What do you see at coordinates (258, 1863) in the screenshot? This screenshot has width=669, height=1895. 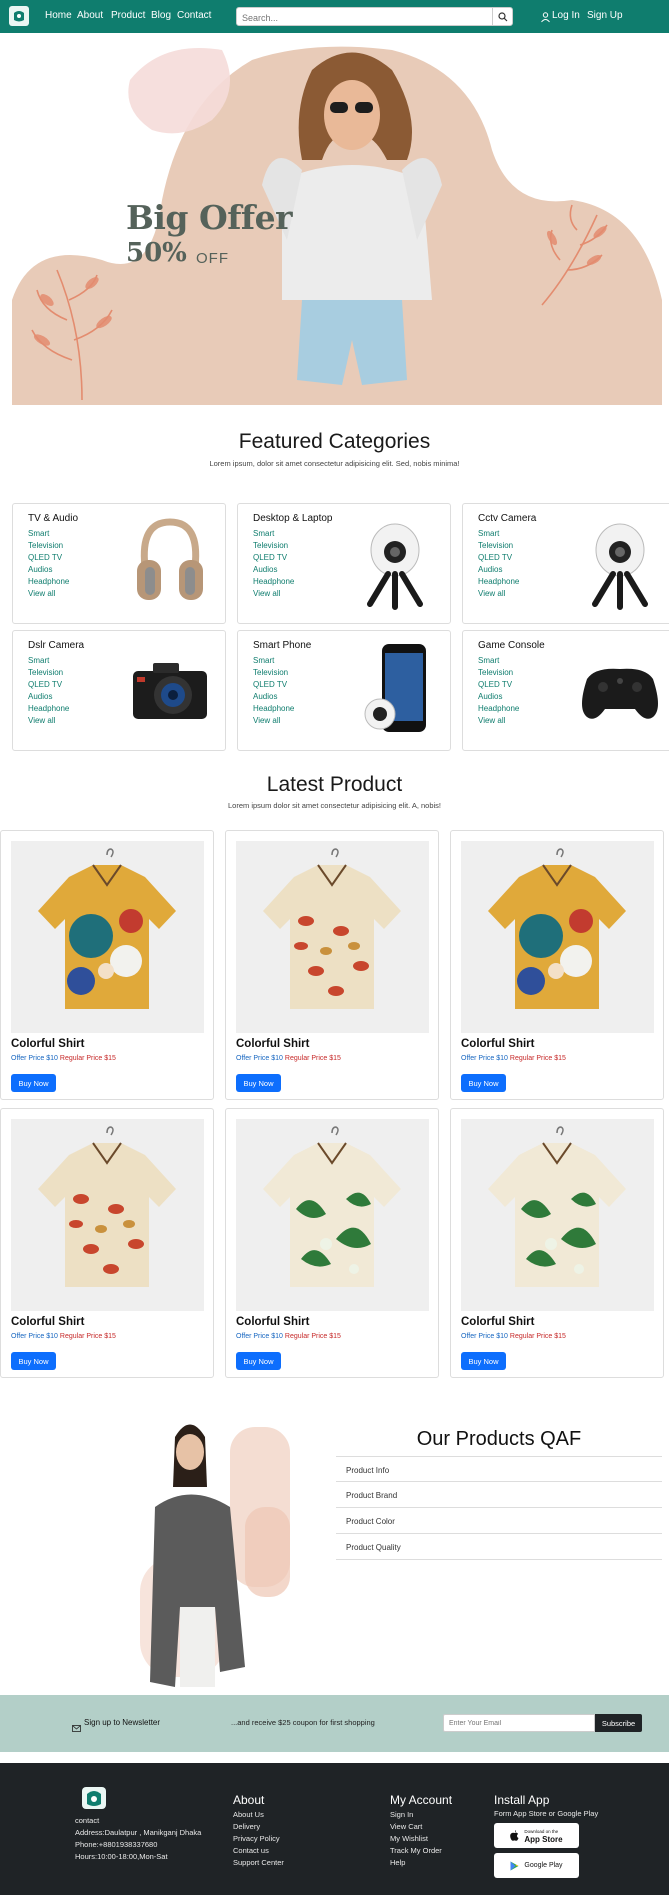 I see `footer-about-link: Support Center` at bounding box center [258, 1863].